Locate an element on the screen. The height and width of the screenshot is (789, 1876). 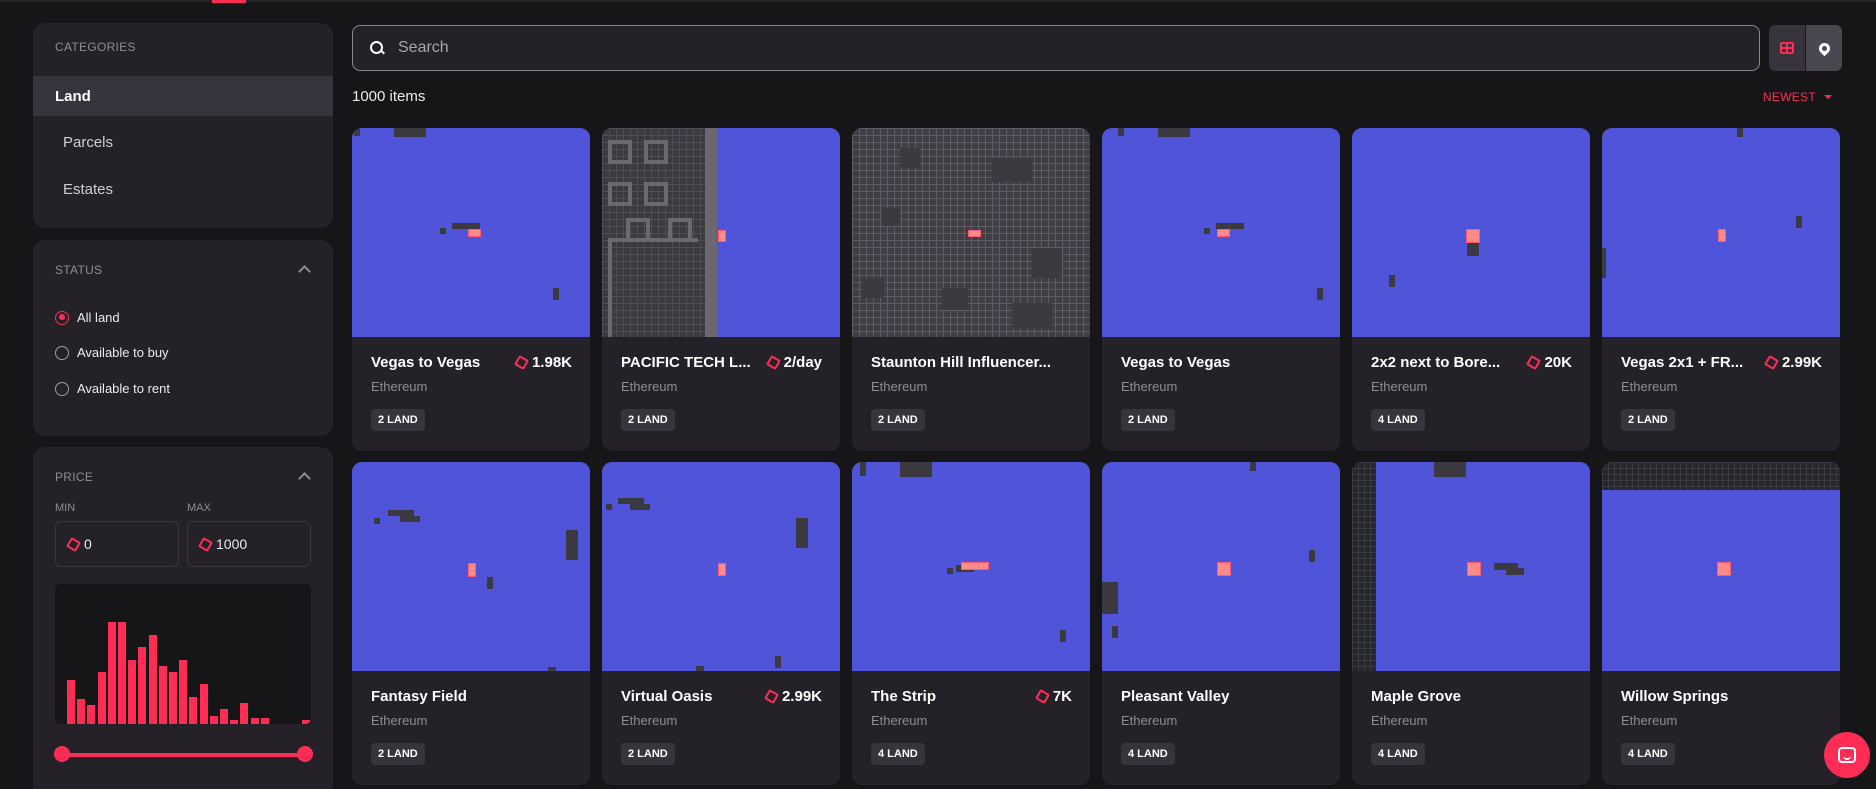
max-label: MAX is located at coordinates (199, 508).